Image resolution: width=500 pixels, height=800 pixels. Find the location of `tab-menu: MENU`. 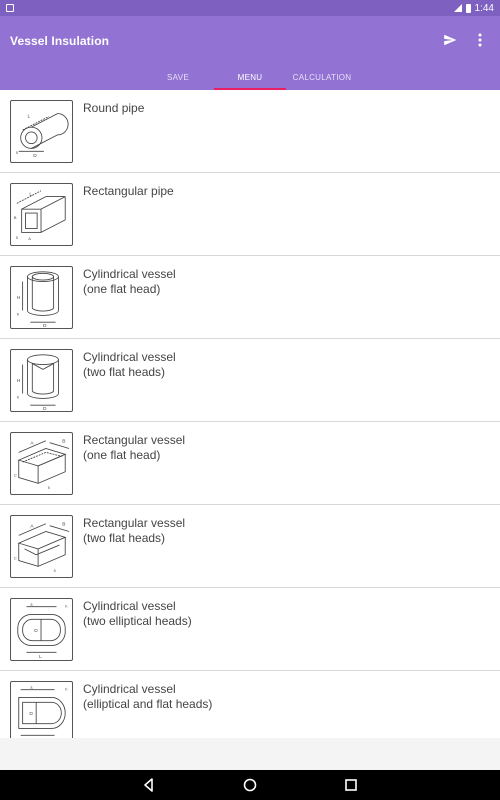

tab-menu: MENU is located at coordinates (250, 77).